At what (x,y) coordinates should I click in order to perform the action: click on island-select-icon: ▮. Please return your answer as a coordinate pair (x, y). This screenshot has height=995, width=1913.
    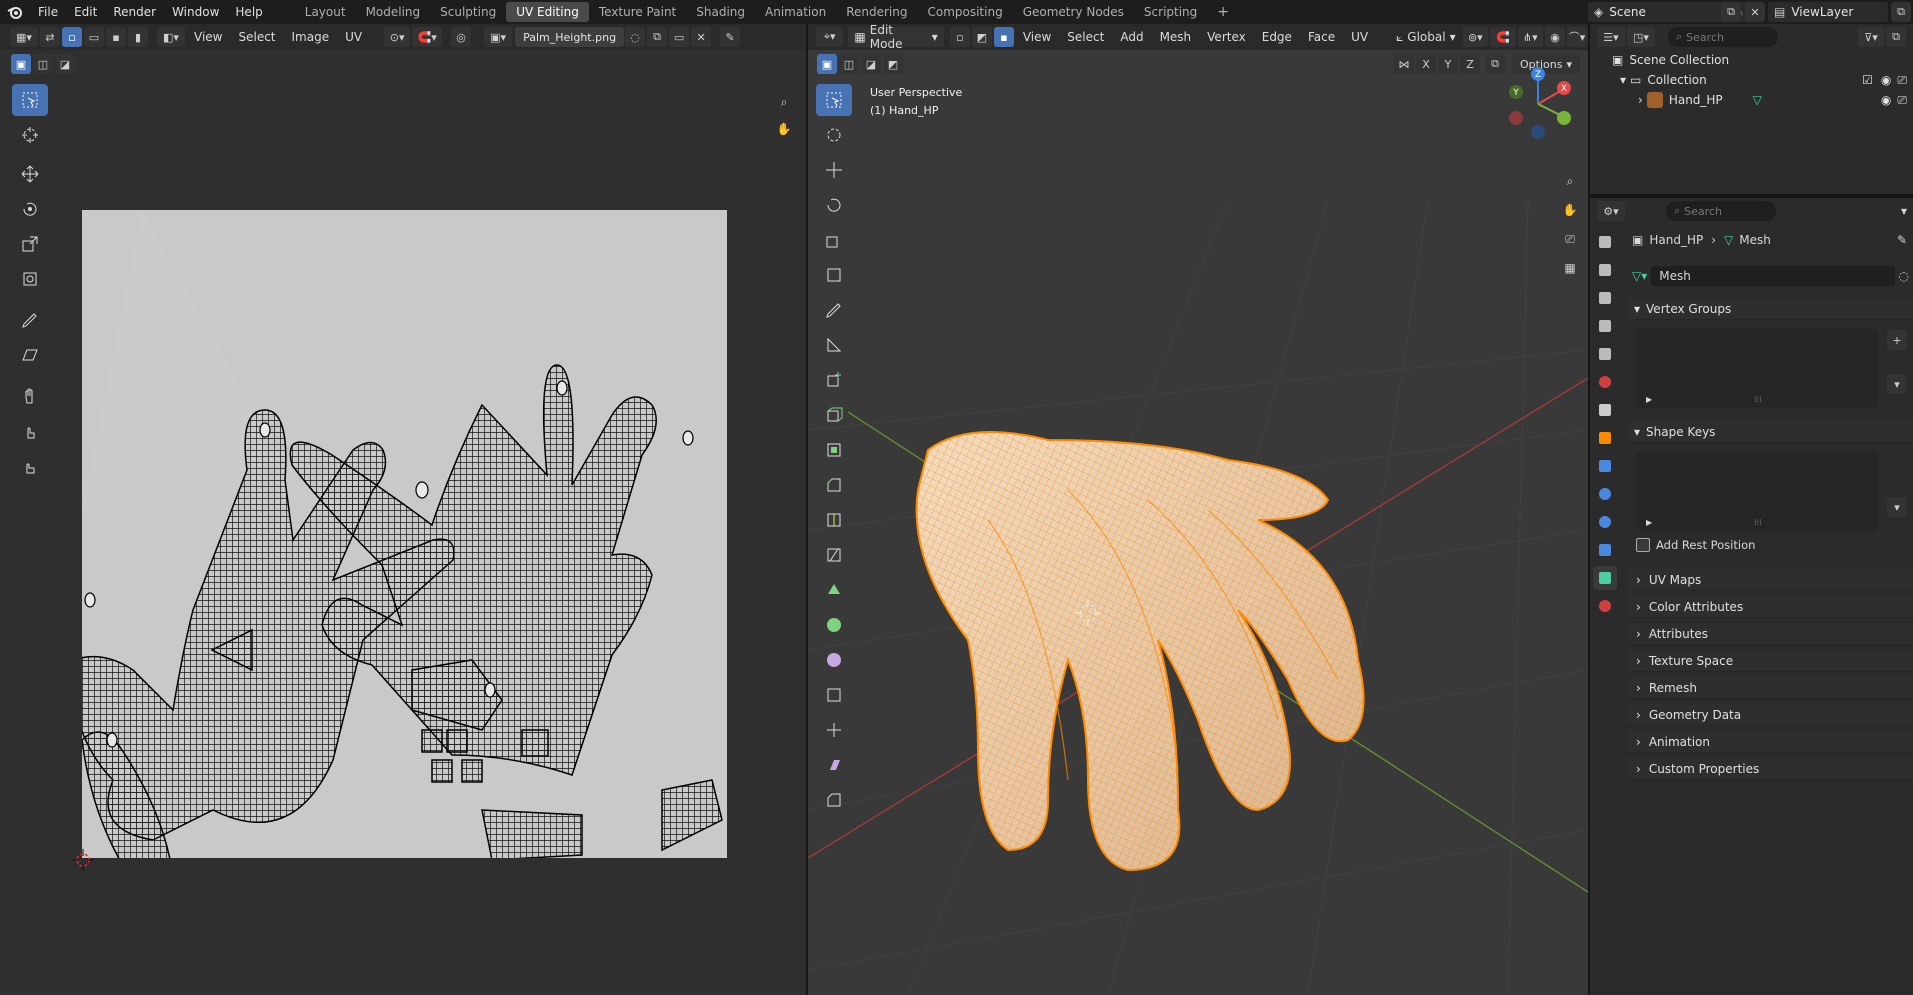
    Looking at the image, I should click on (138, 37).